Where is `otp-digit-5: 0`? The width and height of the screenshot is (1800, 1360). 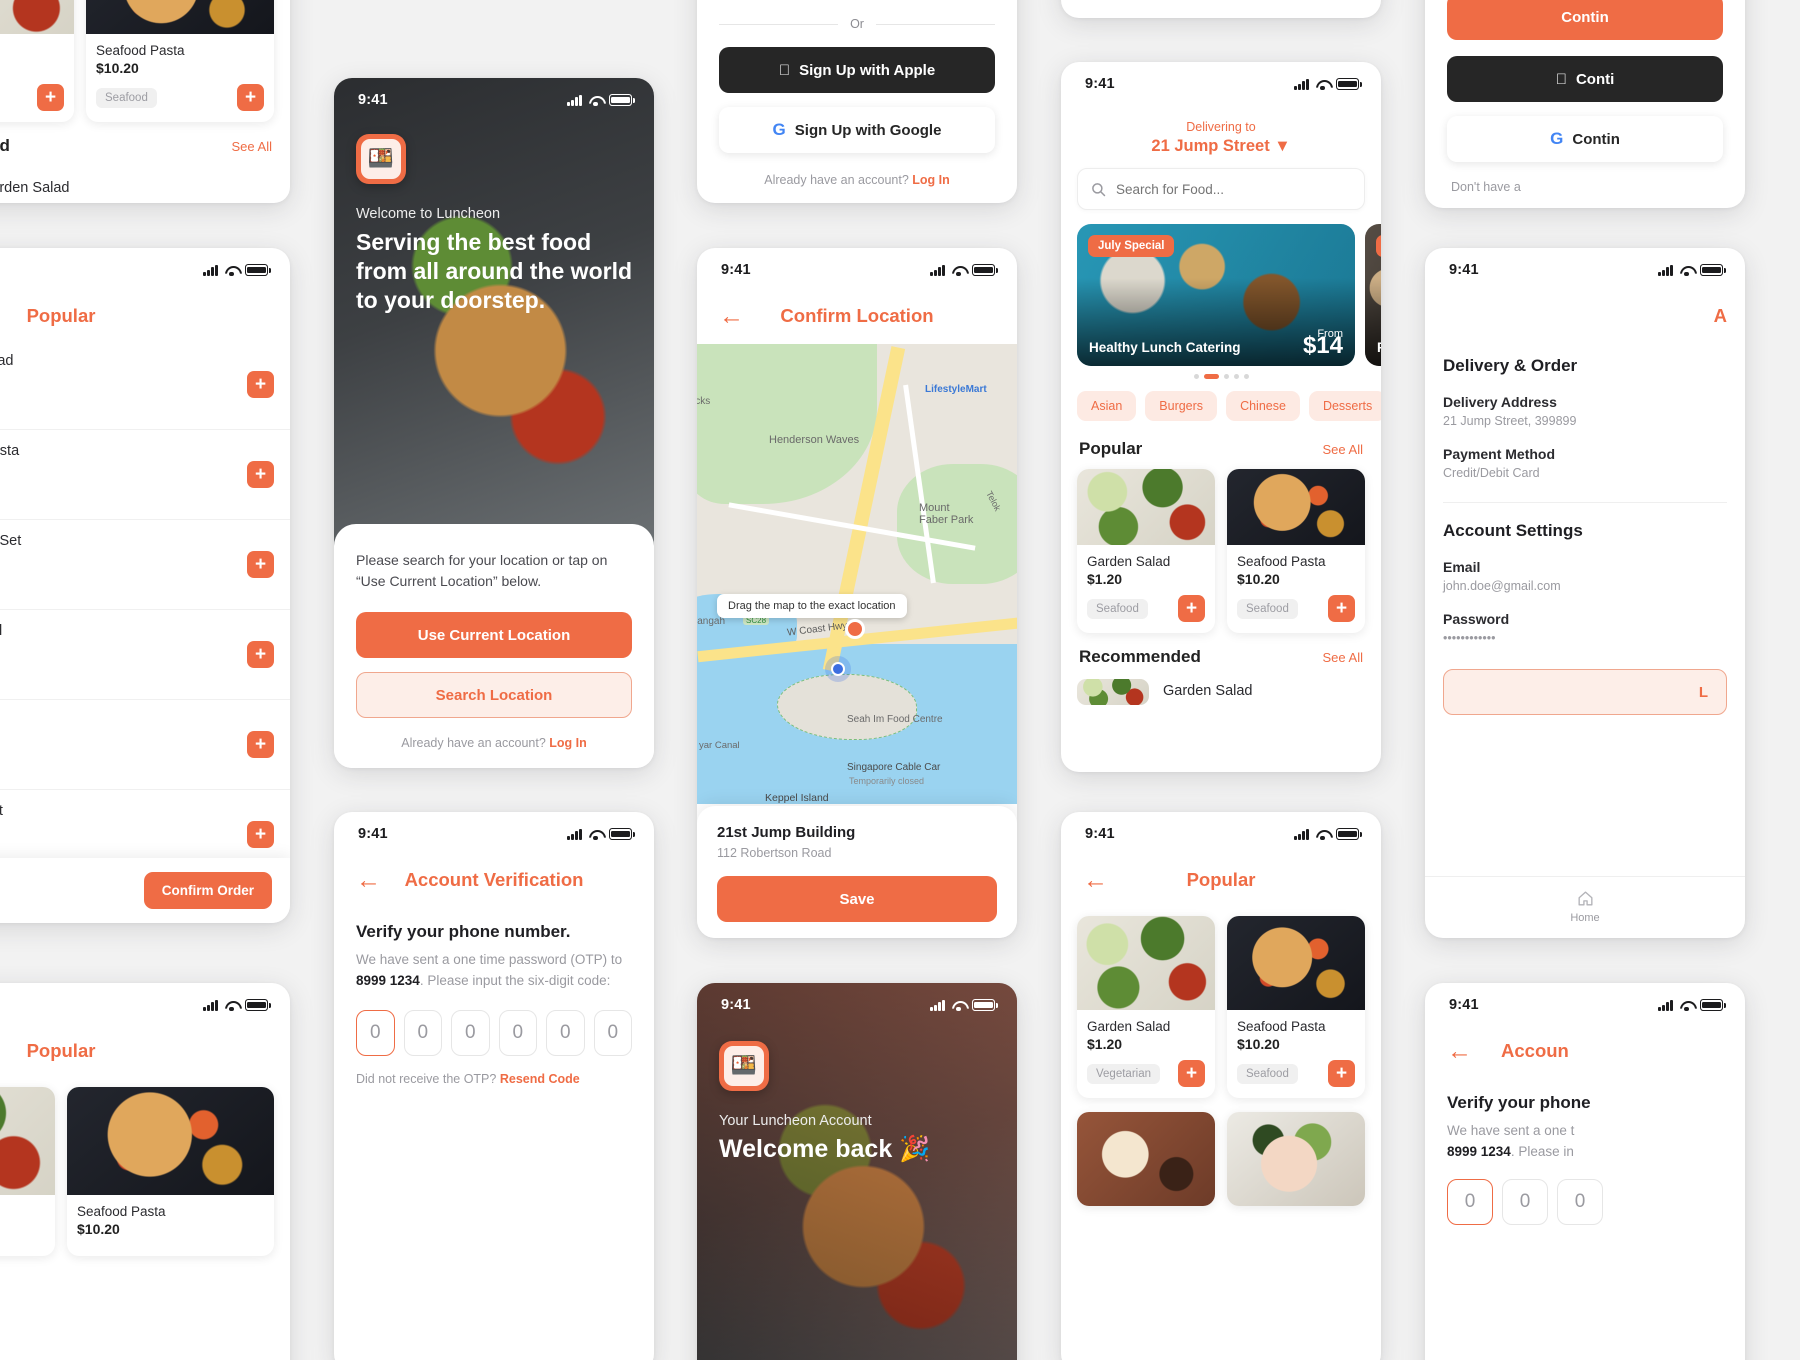
otp-digit-5: 0 is located at coordinates (565, 1032).